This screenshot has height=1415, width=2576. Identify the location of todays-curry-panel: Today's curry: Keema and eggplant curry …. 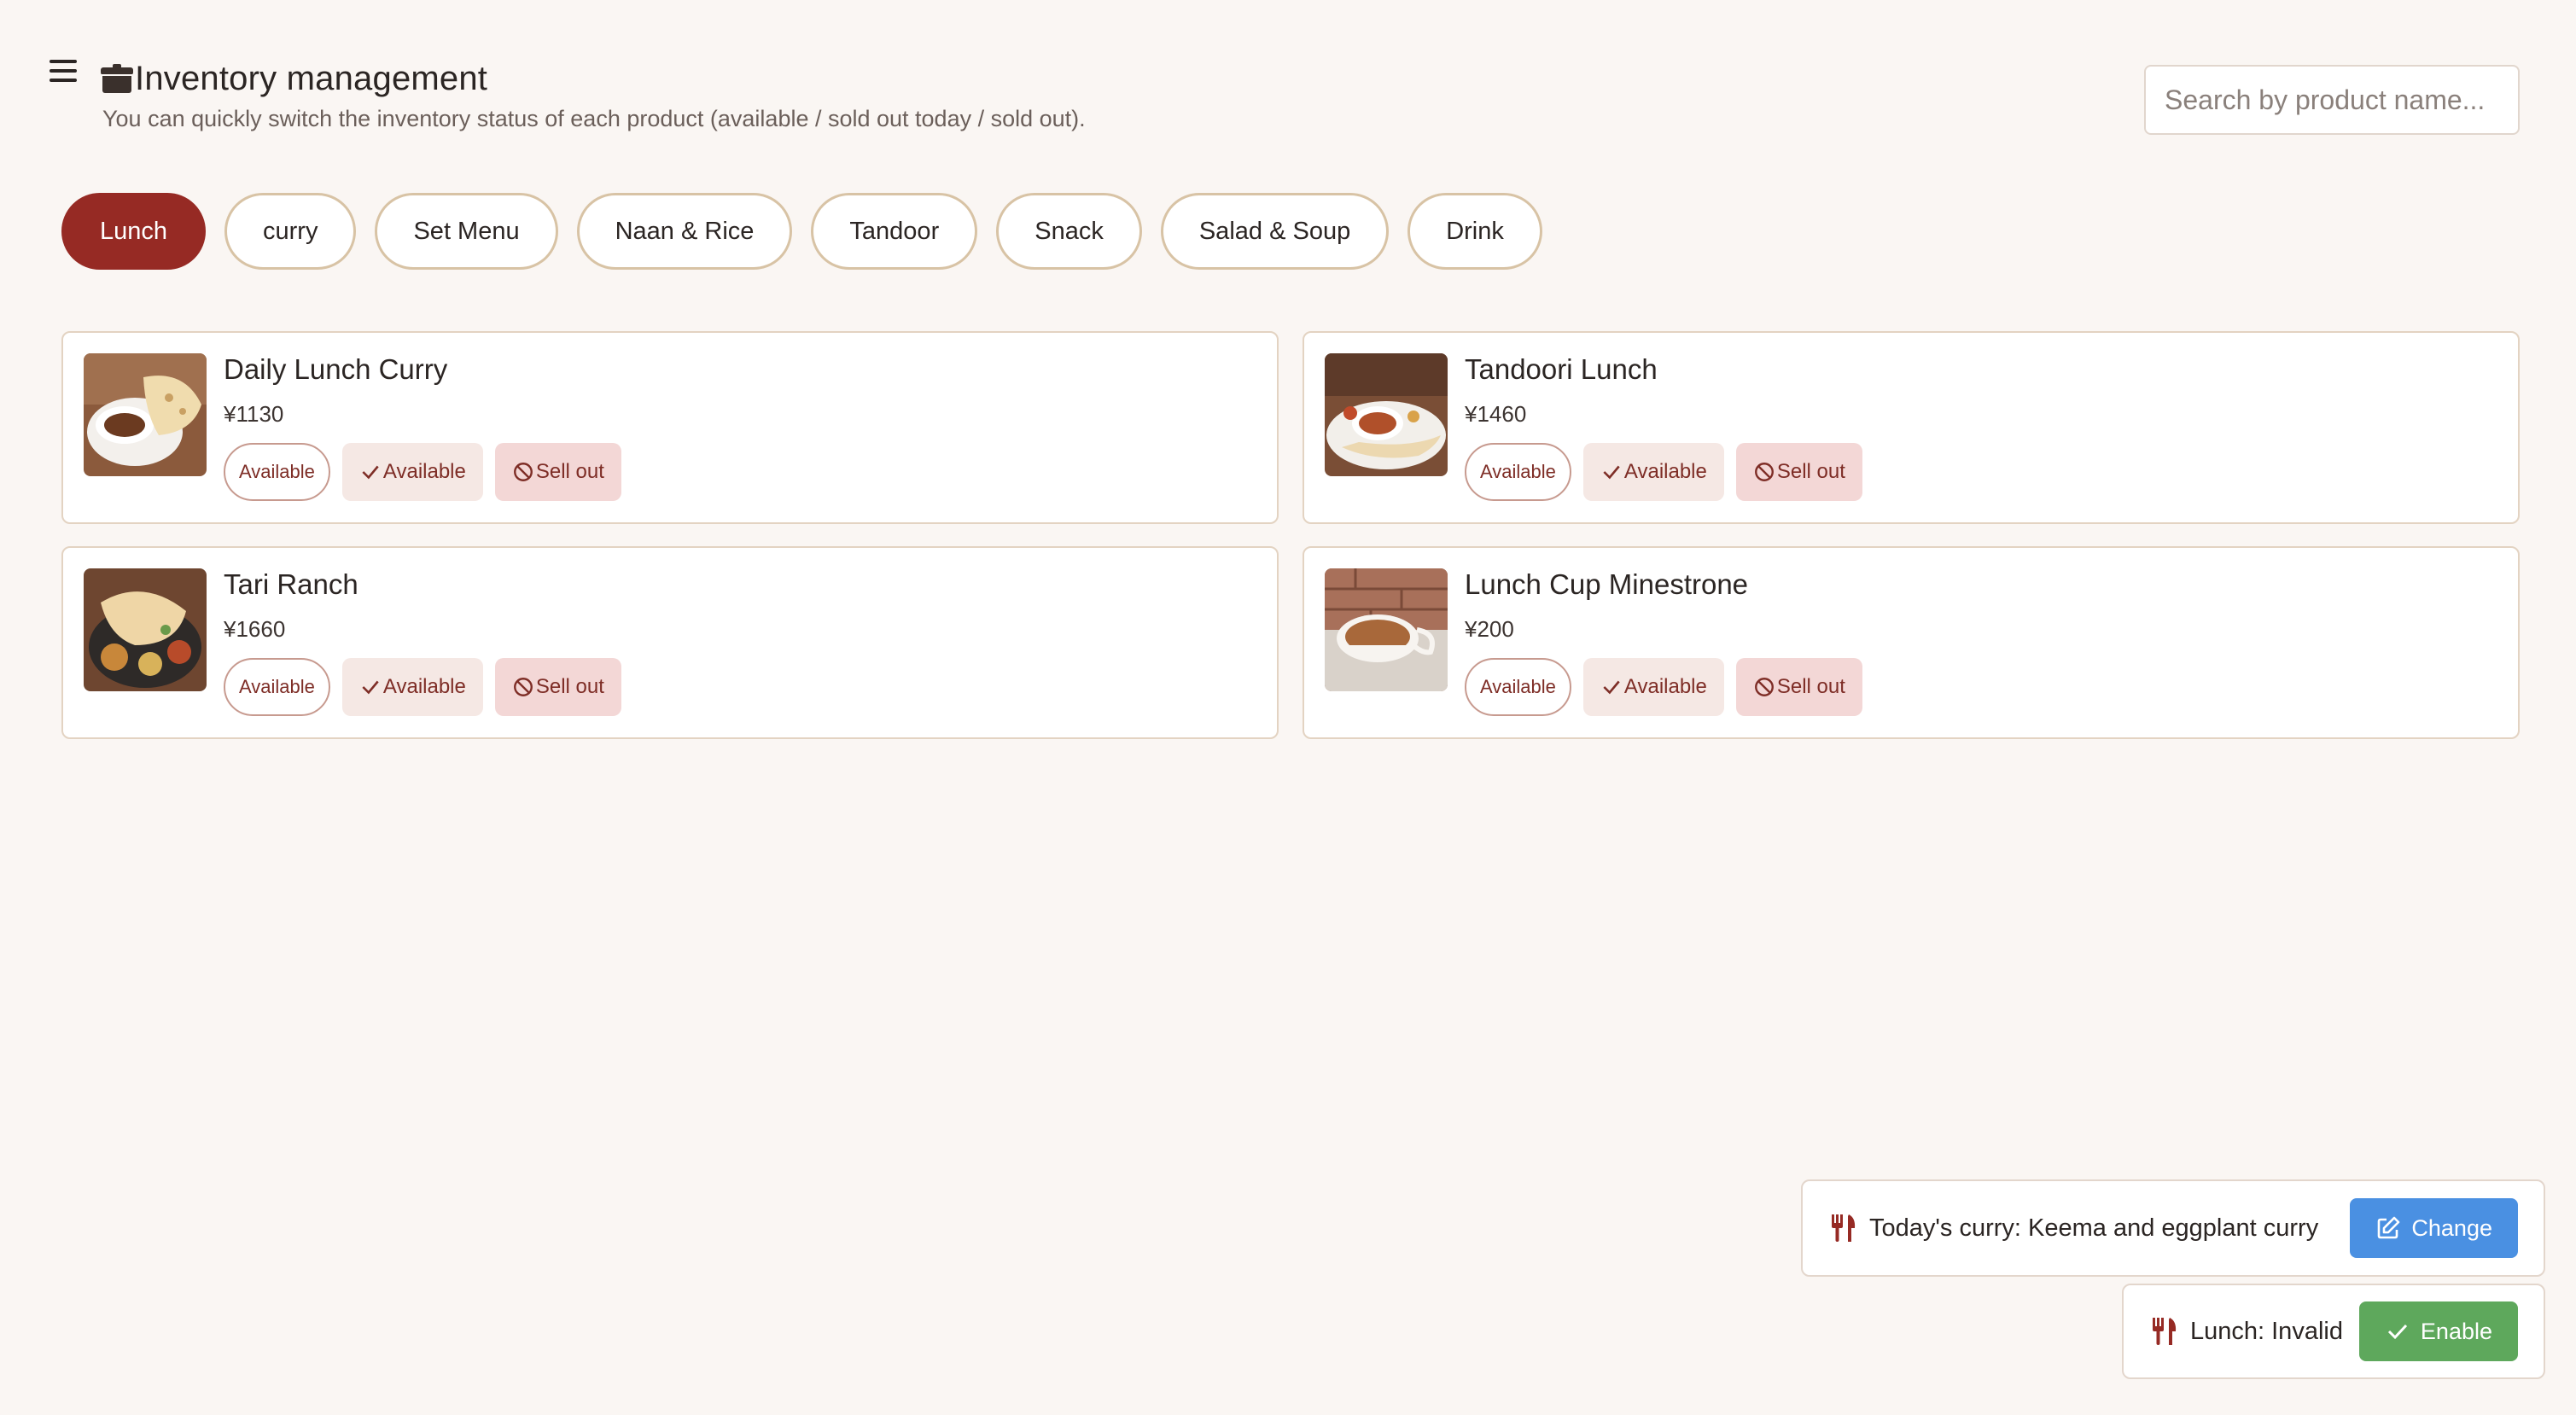
(2173, 1228).